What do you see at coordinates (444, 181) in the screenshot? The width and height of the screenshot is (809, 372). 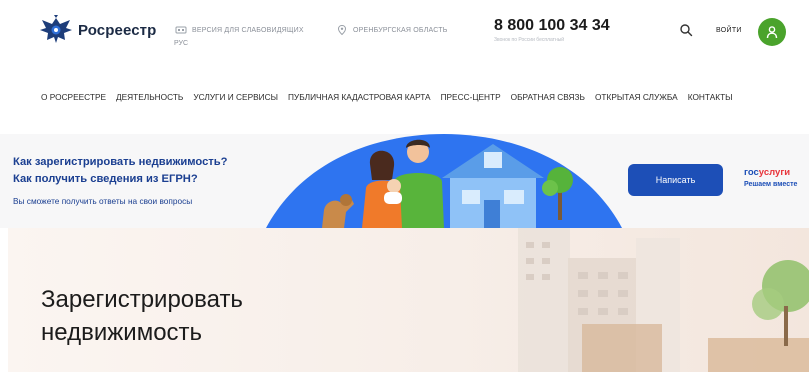 I see `family-house-illustration` at bounding box center [444, 181].